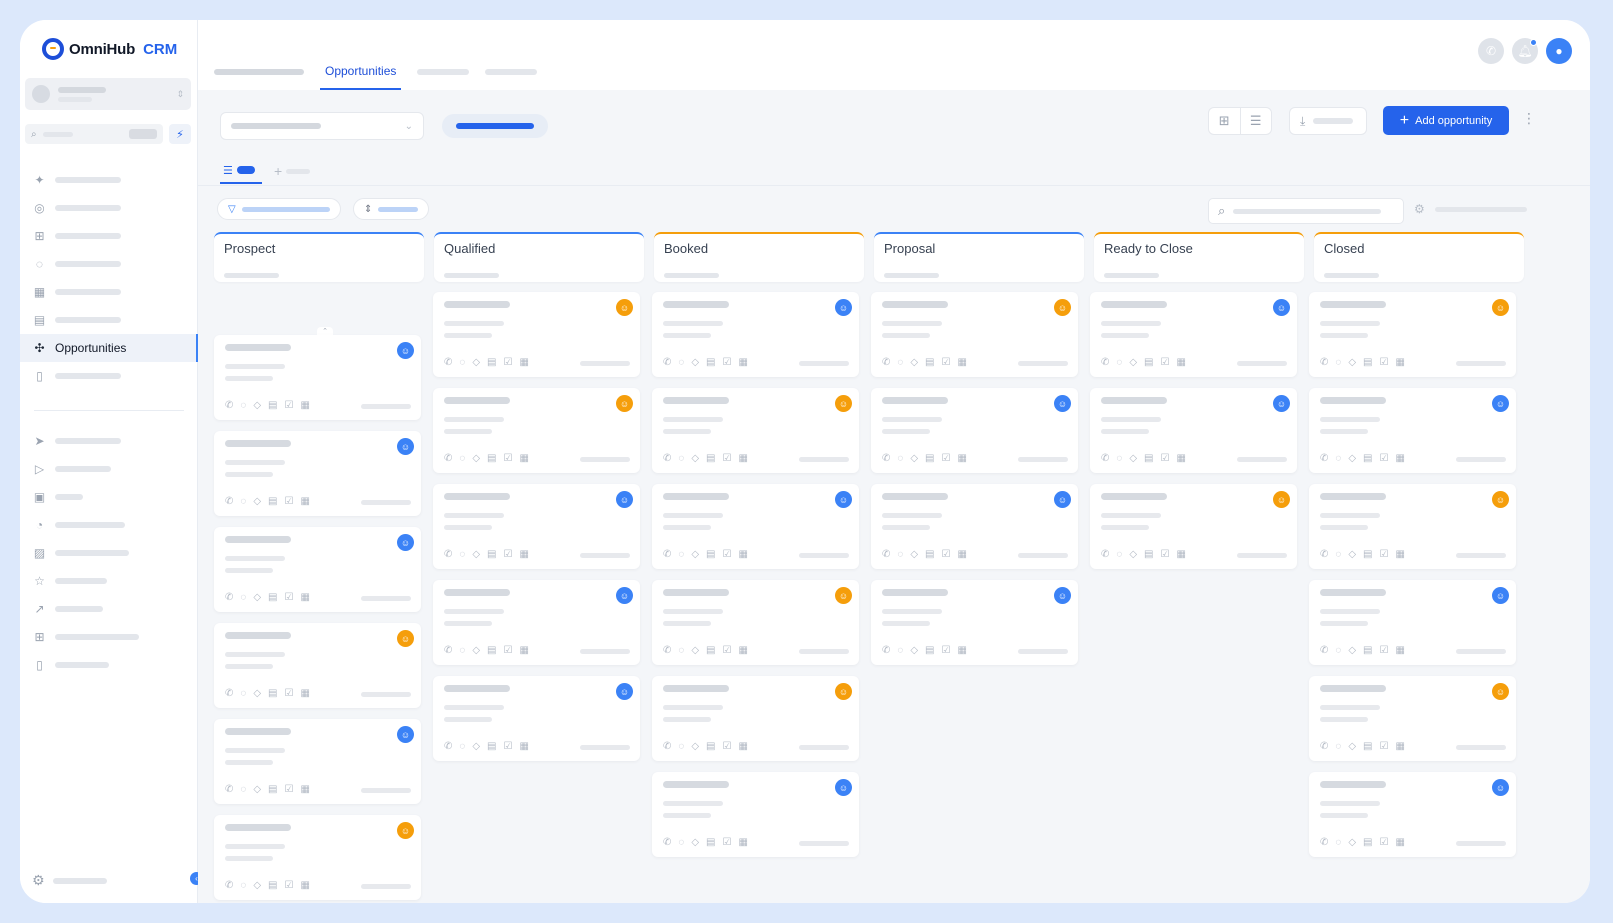 This screenshot has width=1613, height=923. What do you see at coordinates (94, 134) in the screenshot?
I see `sidebar-search: ⌕` at bounding box center [94, 134].